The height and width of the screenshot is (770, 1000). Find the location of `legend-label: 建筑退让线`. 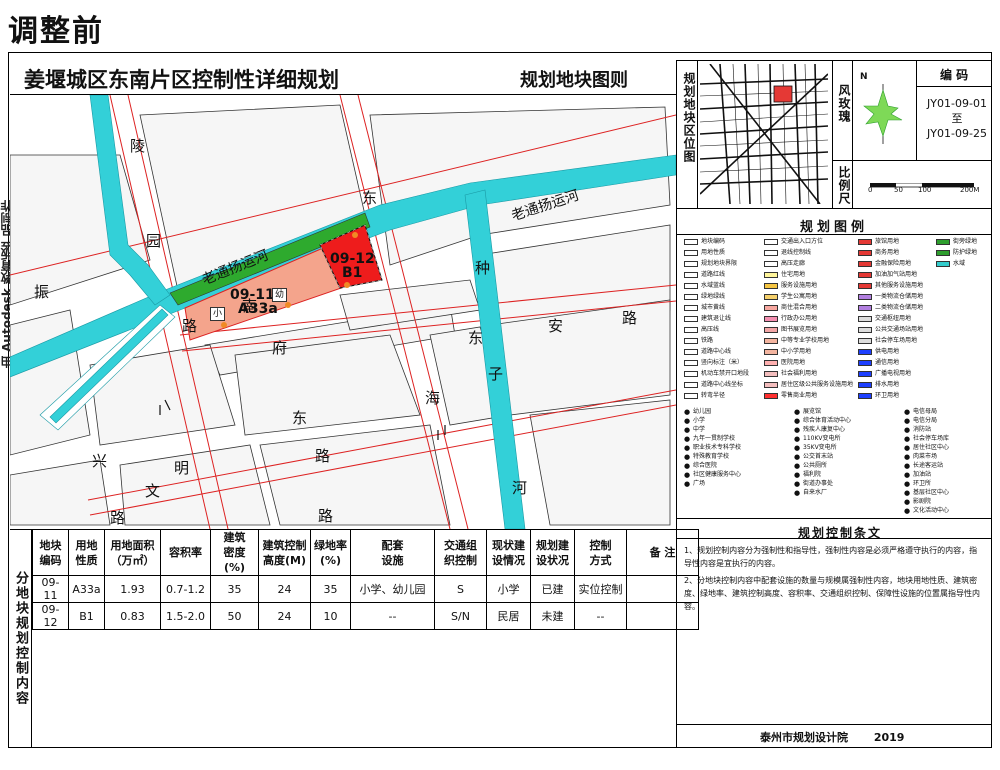

legend-label: 建筑退让线 is located at coordinates (716, 318).